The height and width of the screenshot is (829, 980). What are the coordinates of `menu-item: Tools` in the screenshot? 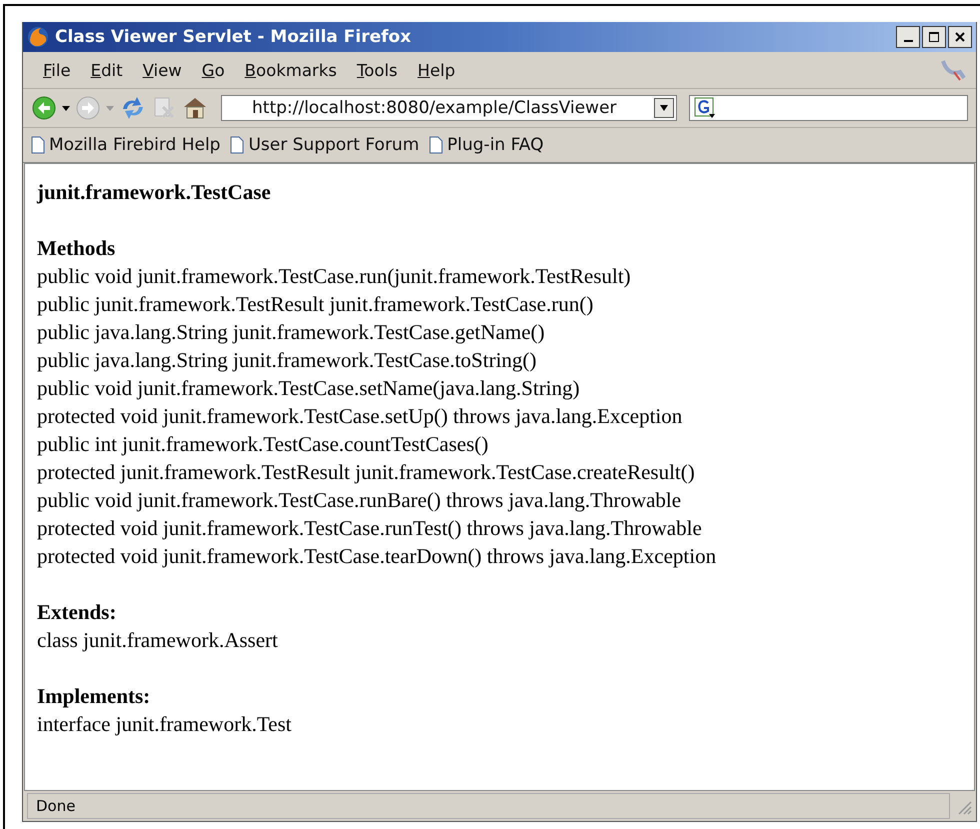 It's located at (377, 70).